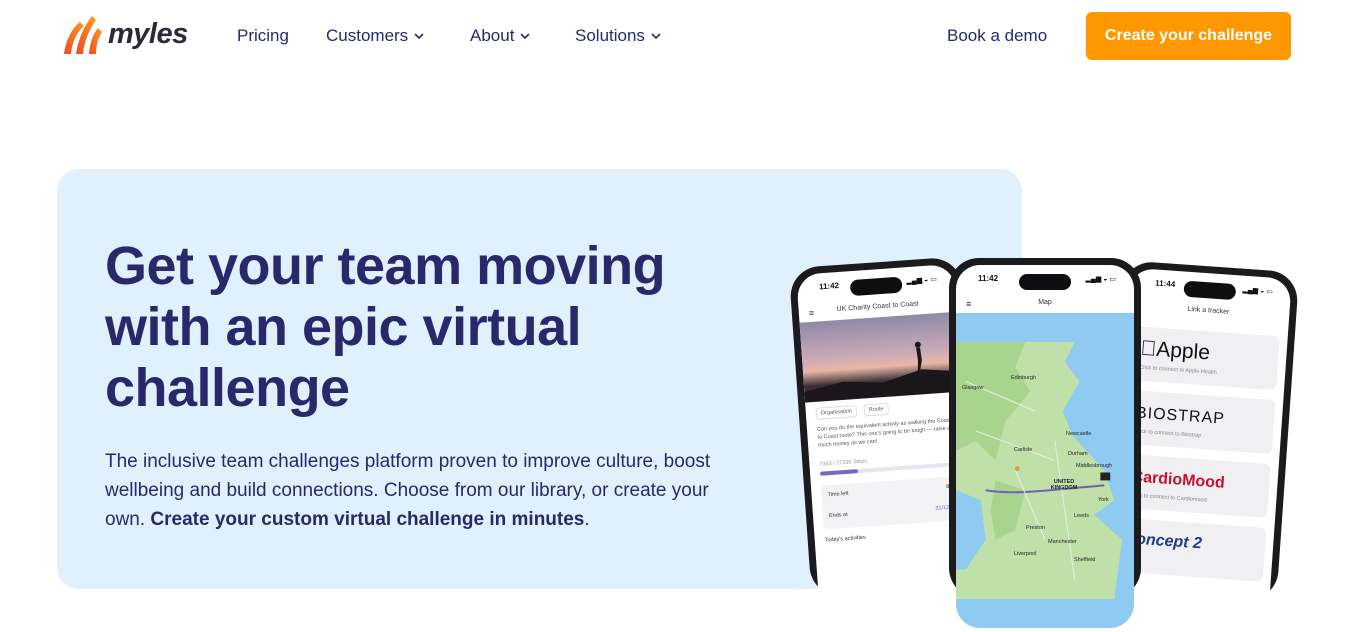  I want to click on myles-logo-icon, so click(83, 35).